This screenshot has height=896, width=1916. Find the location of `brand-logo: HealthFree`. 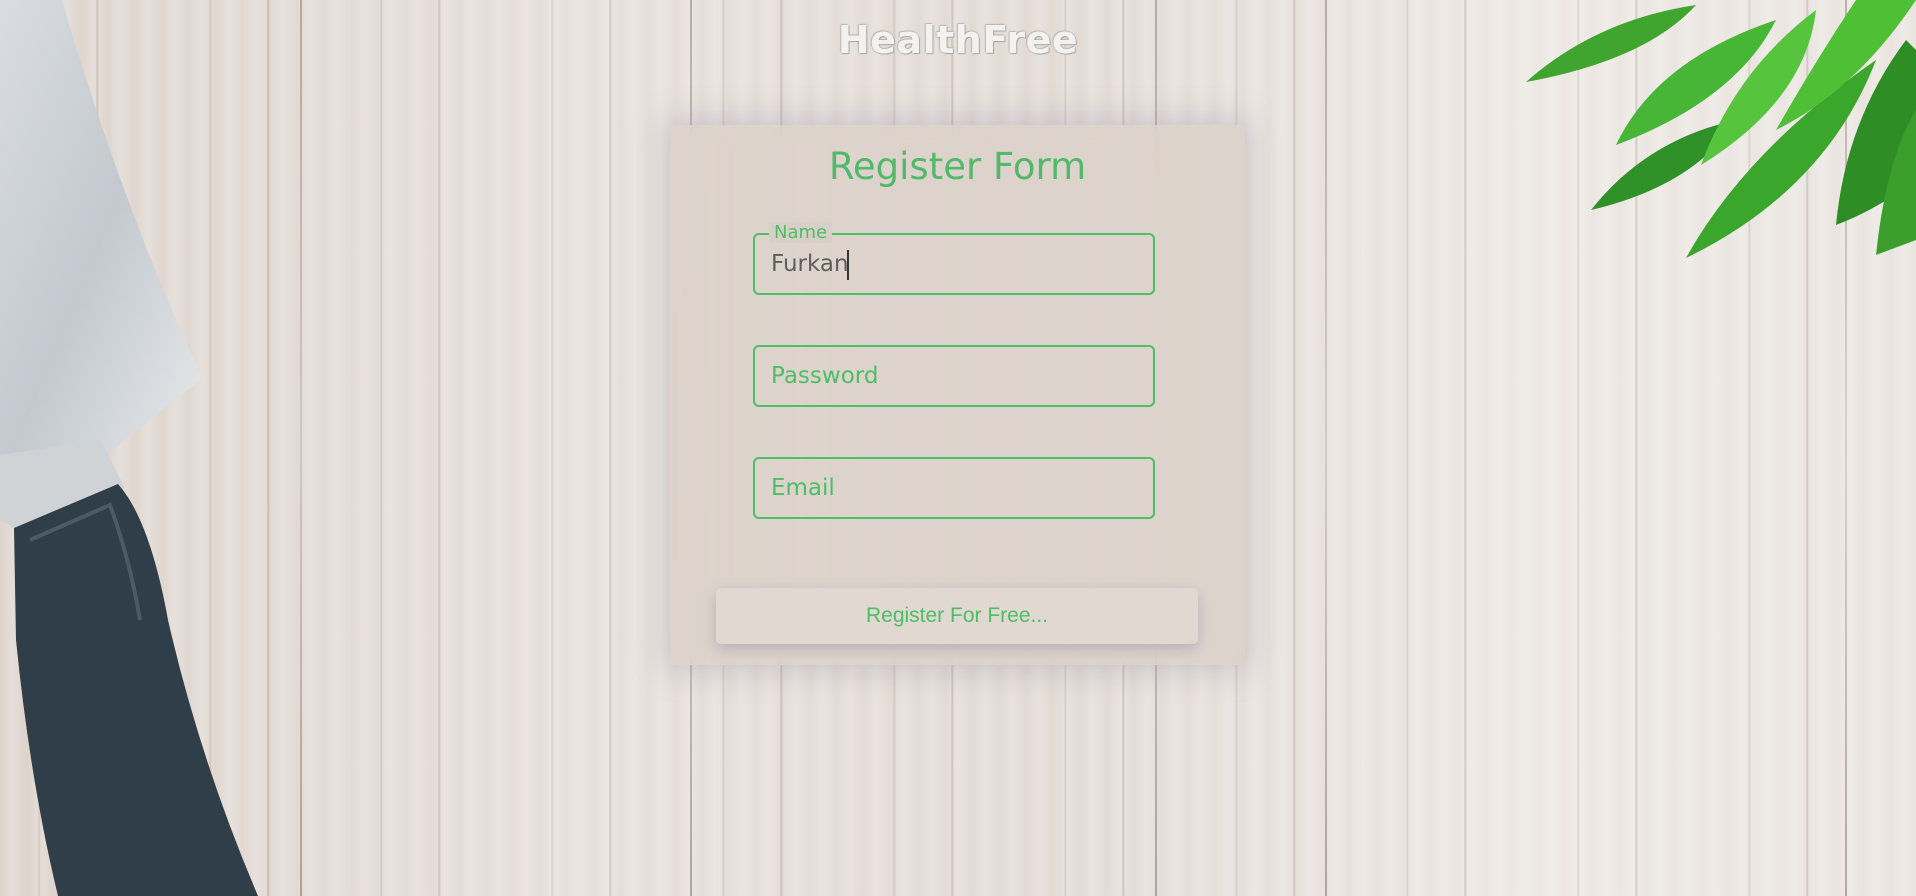

brand-logo: HealthFree is located at coordinates (958, 40).